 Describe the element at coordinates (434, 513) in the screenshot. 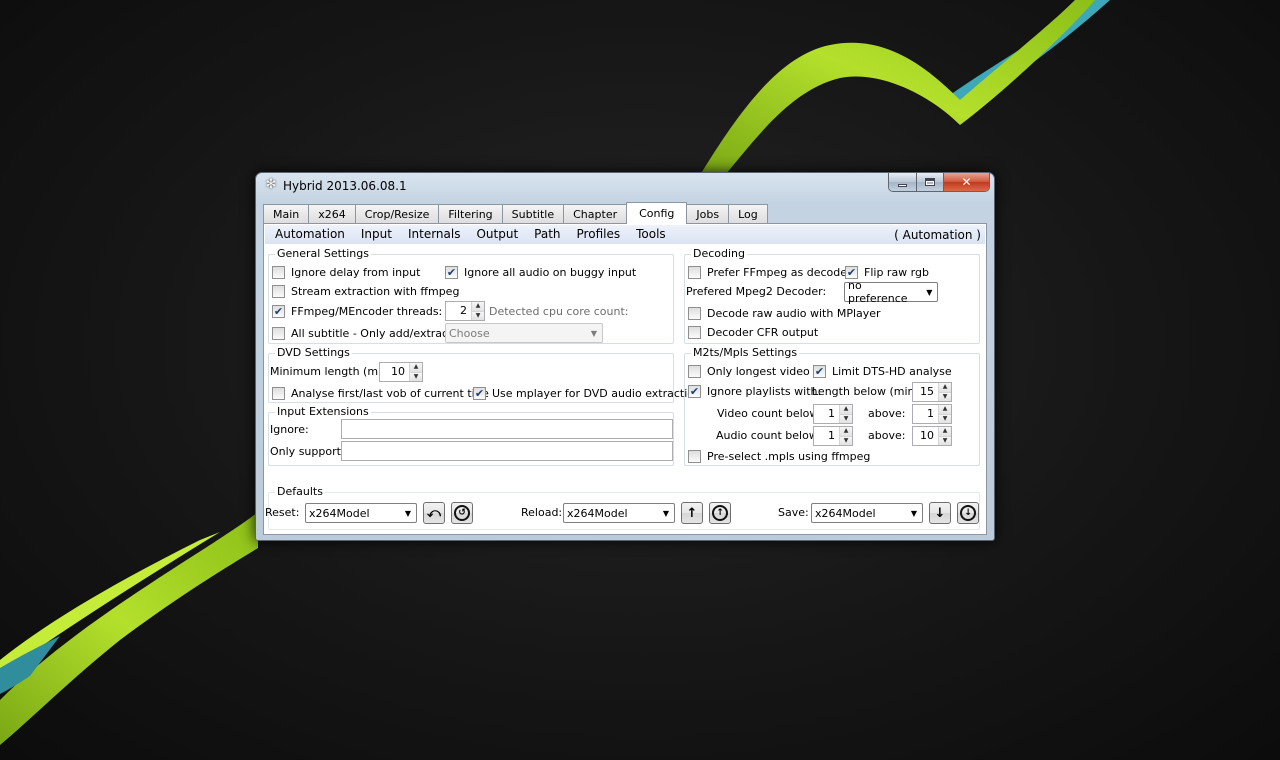

I see `reset-button: ⤺` at that location.